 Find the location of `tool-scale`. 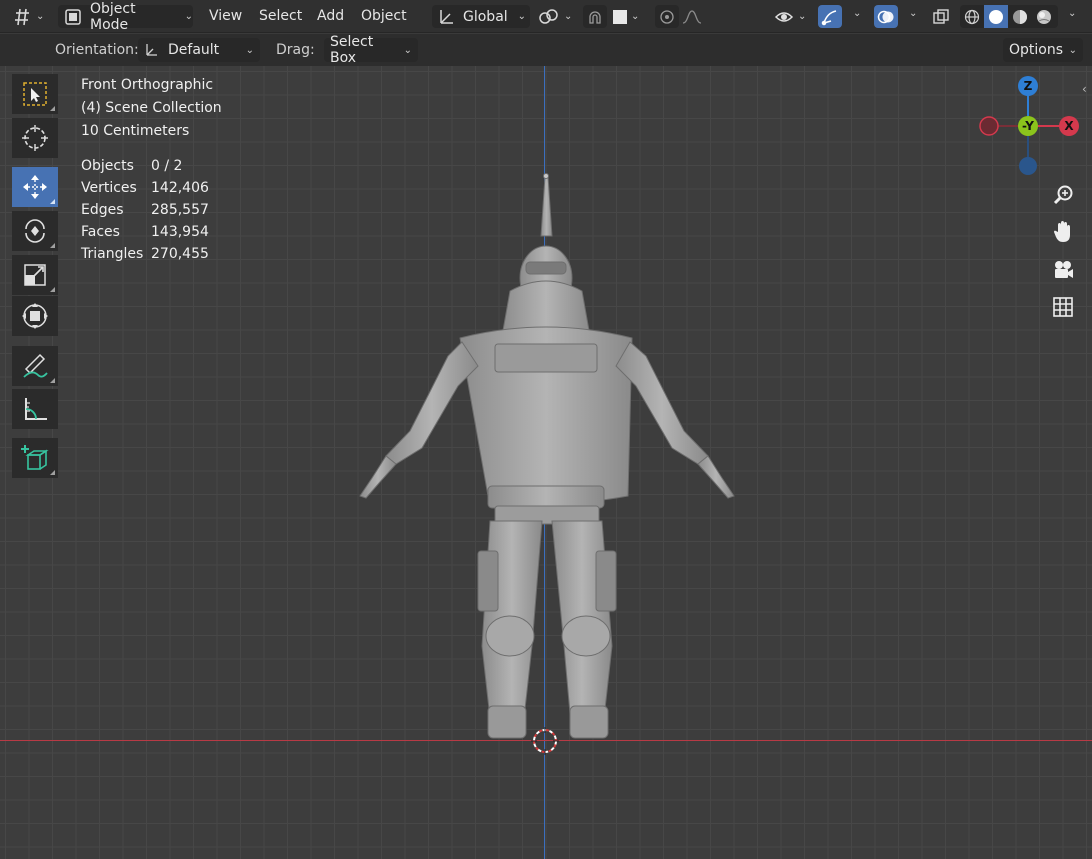

tool-scale is located at coordinates (35, 275).